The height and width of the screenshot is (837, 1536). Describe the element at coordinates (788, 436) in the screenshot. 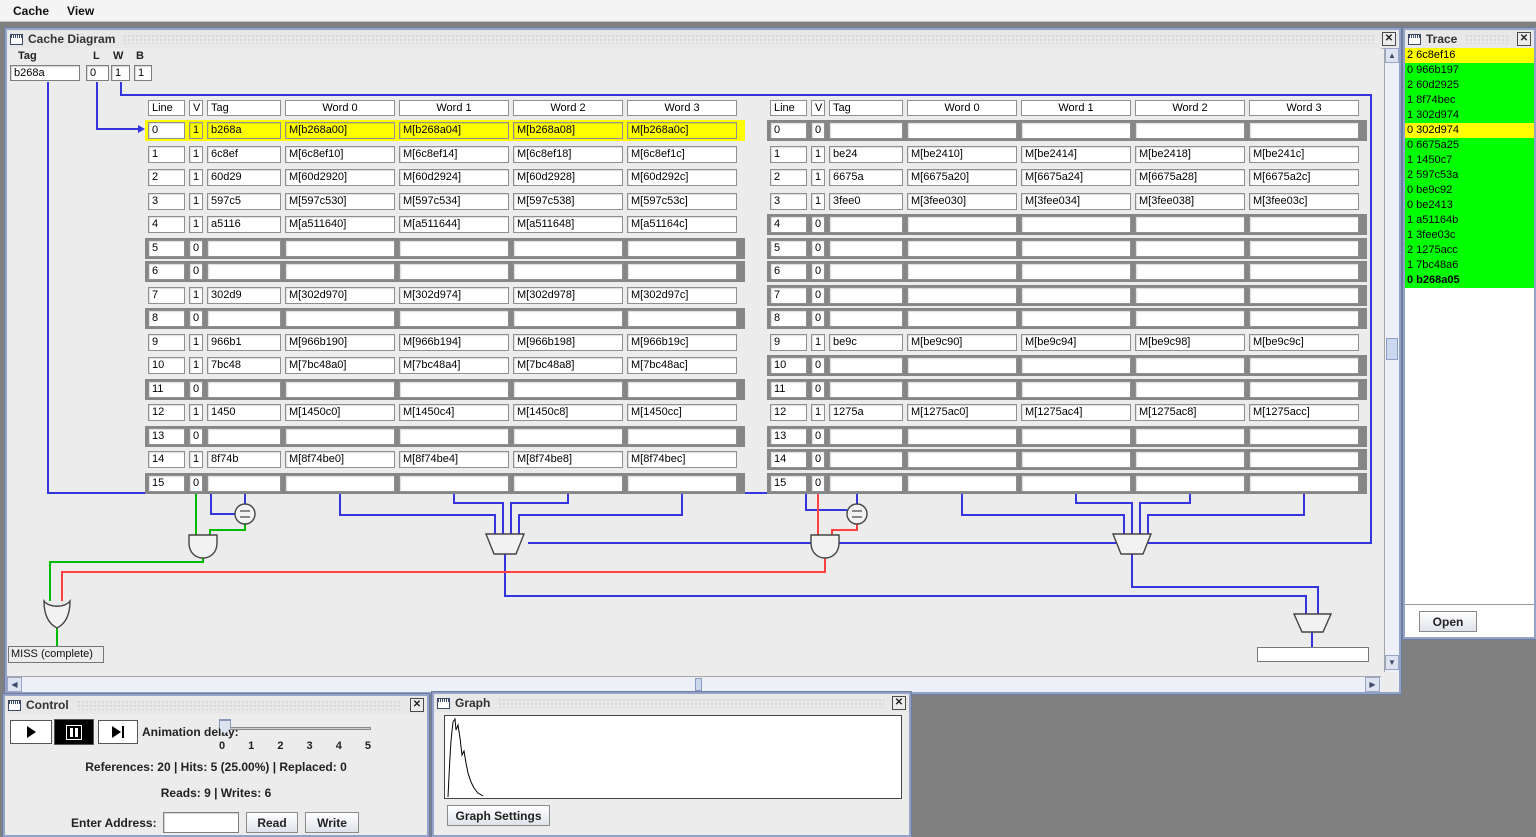

I see `line-number-cell: 13` at that location.